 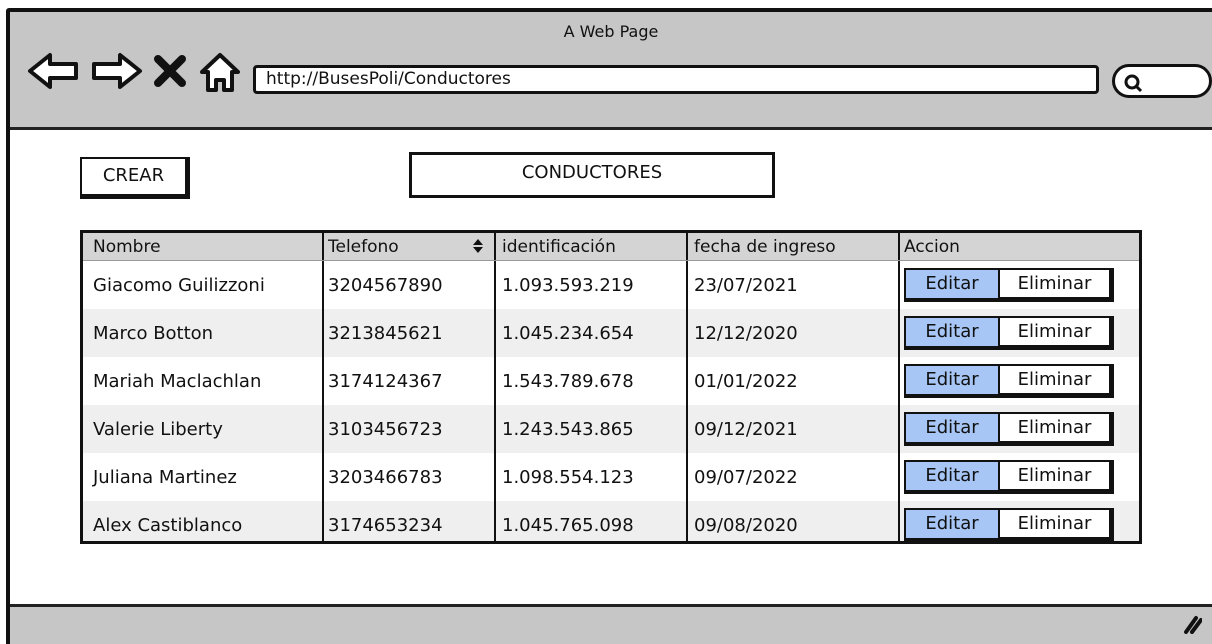 I want to click on cell-telefono: 3103456723, so click(x=410, y=429).